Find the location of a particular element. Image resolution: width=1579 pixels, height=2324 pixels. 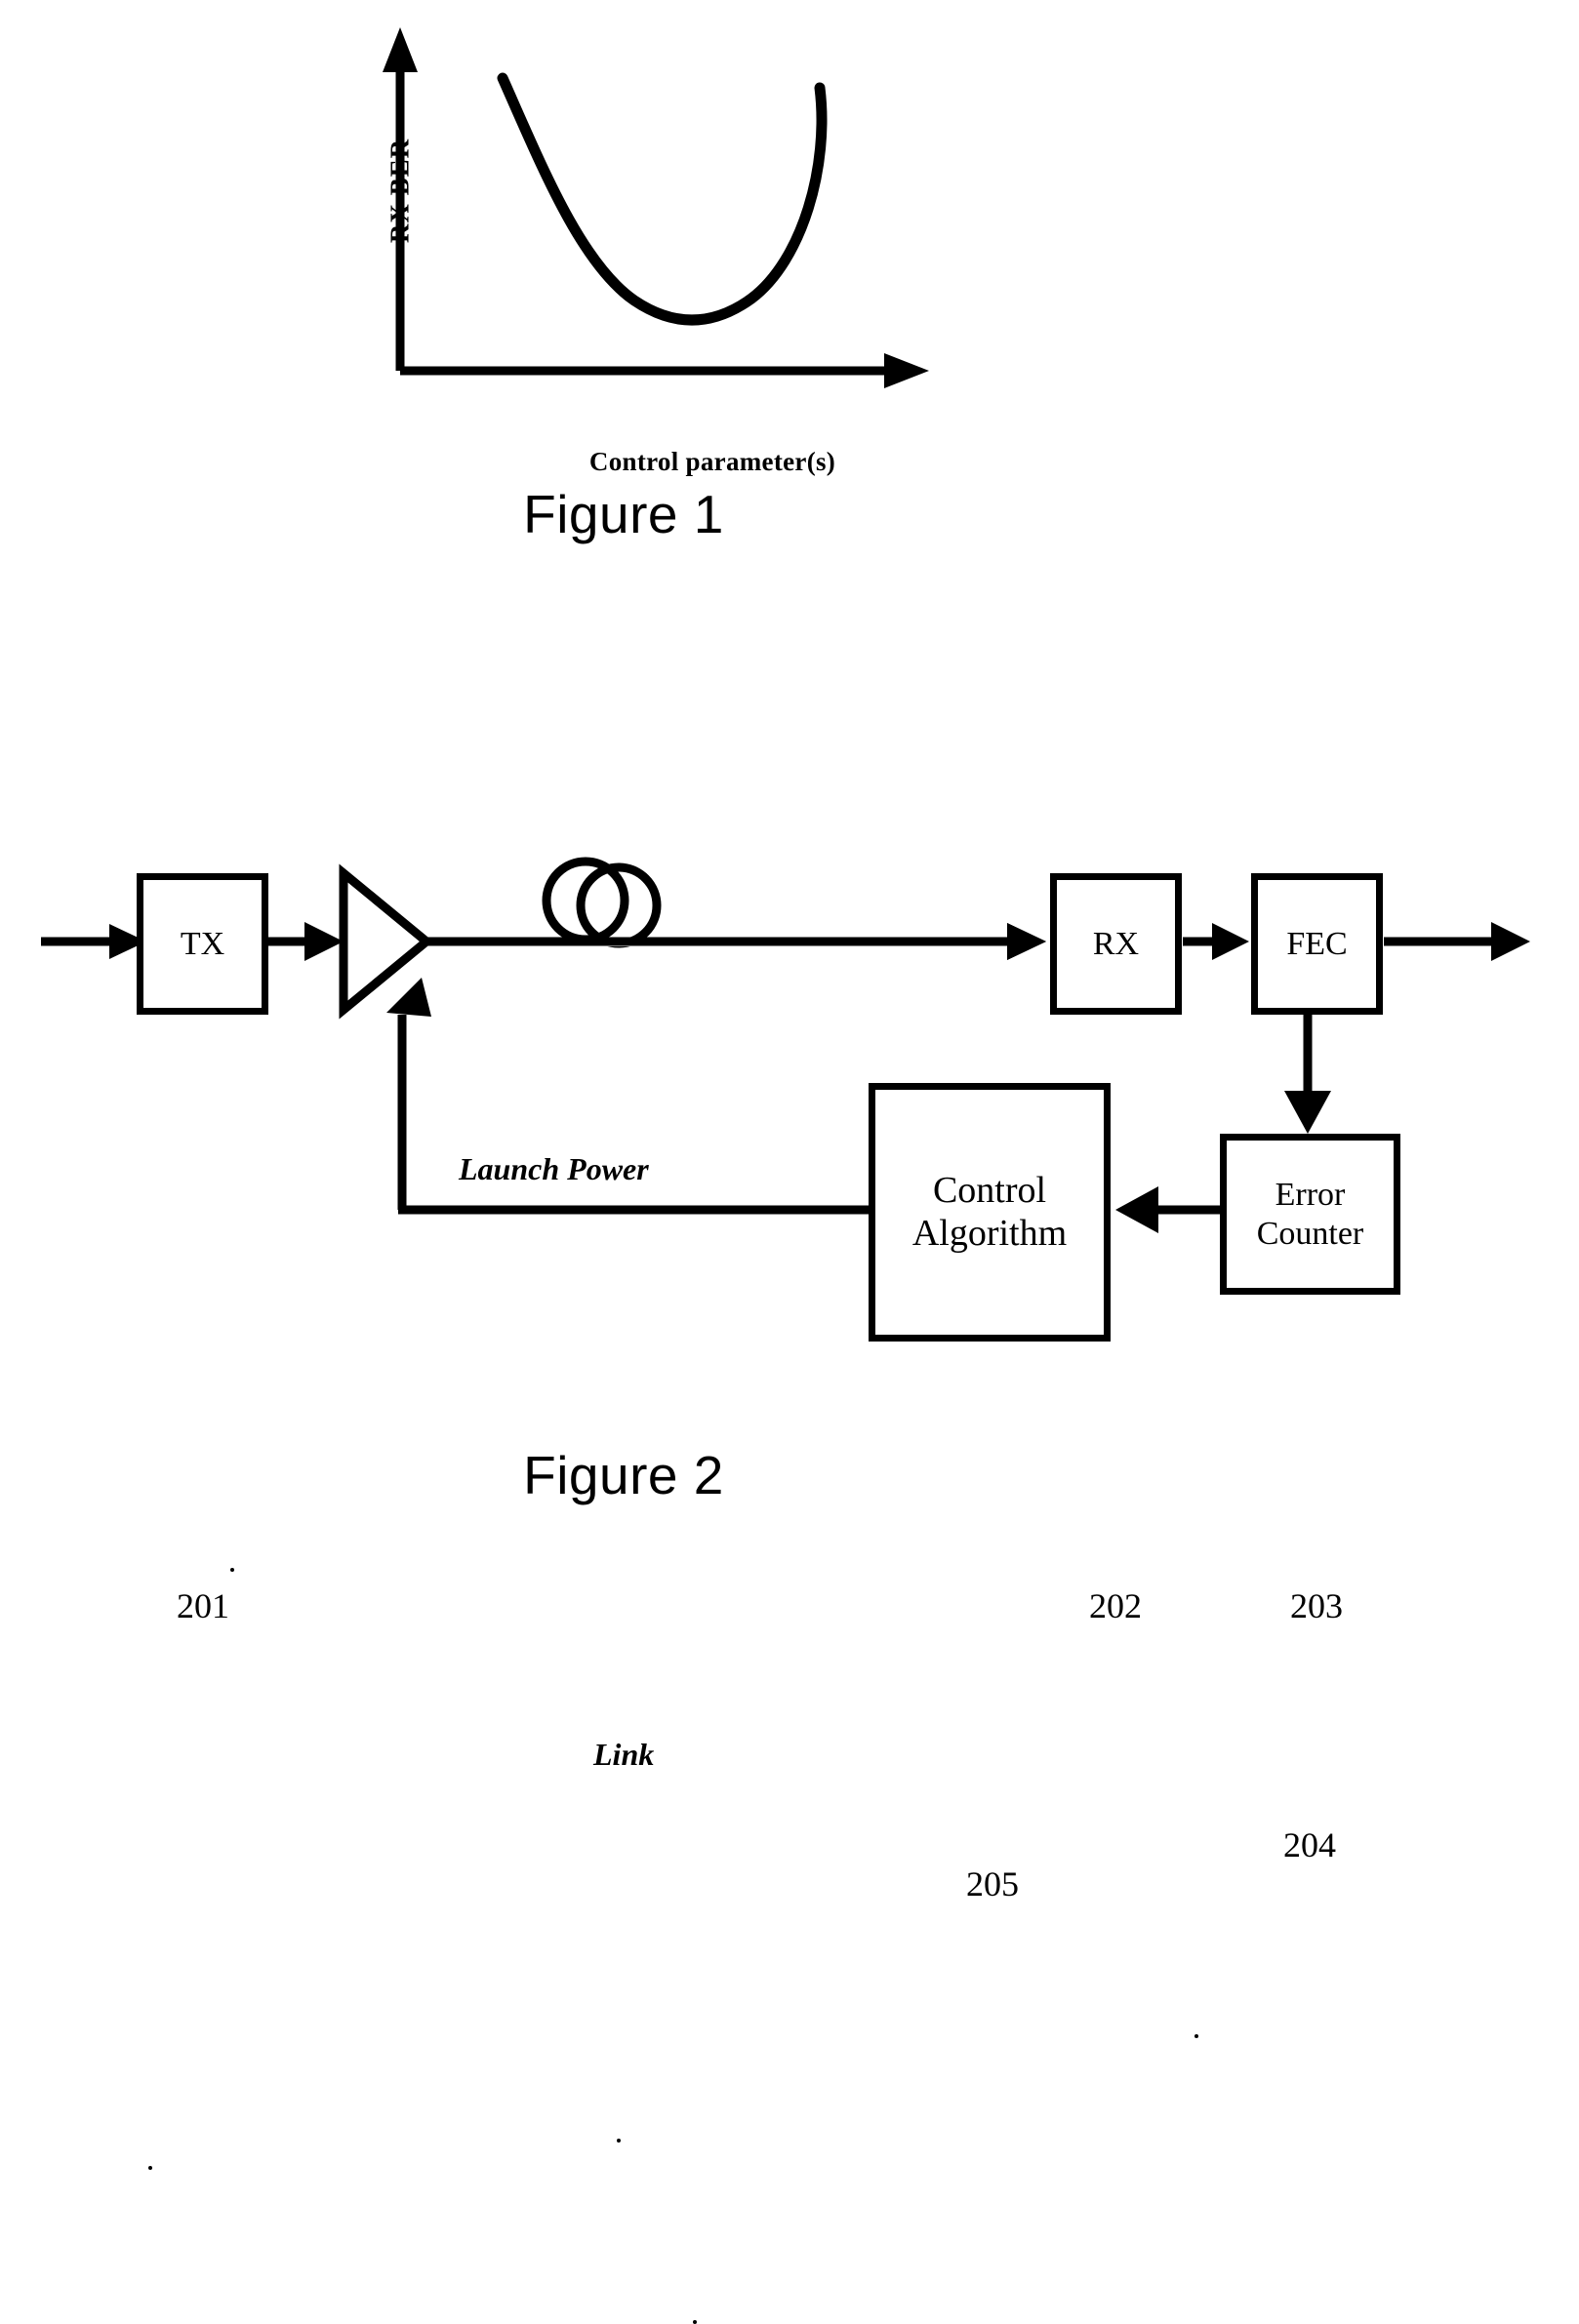

block-rx: RX is located at coordinates (1116, 944).